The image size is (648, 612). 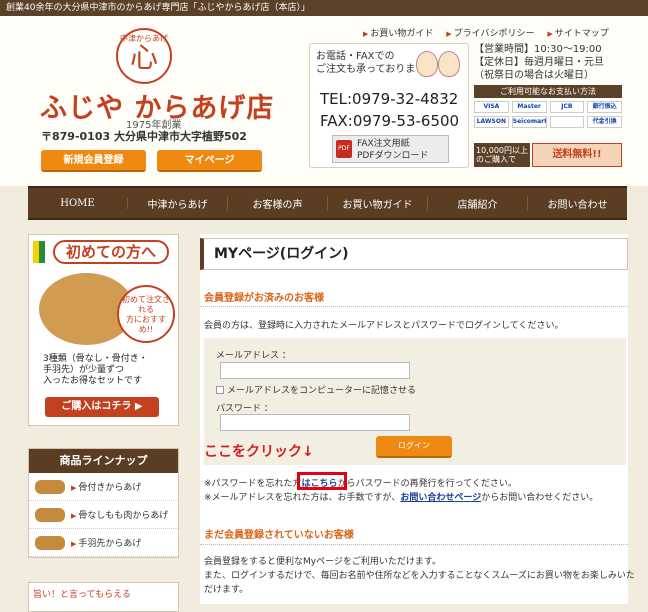 I want to click on signup-text-3: だけます。, so click(x=226, y=590).